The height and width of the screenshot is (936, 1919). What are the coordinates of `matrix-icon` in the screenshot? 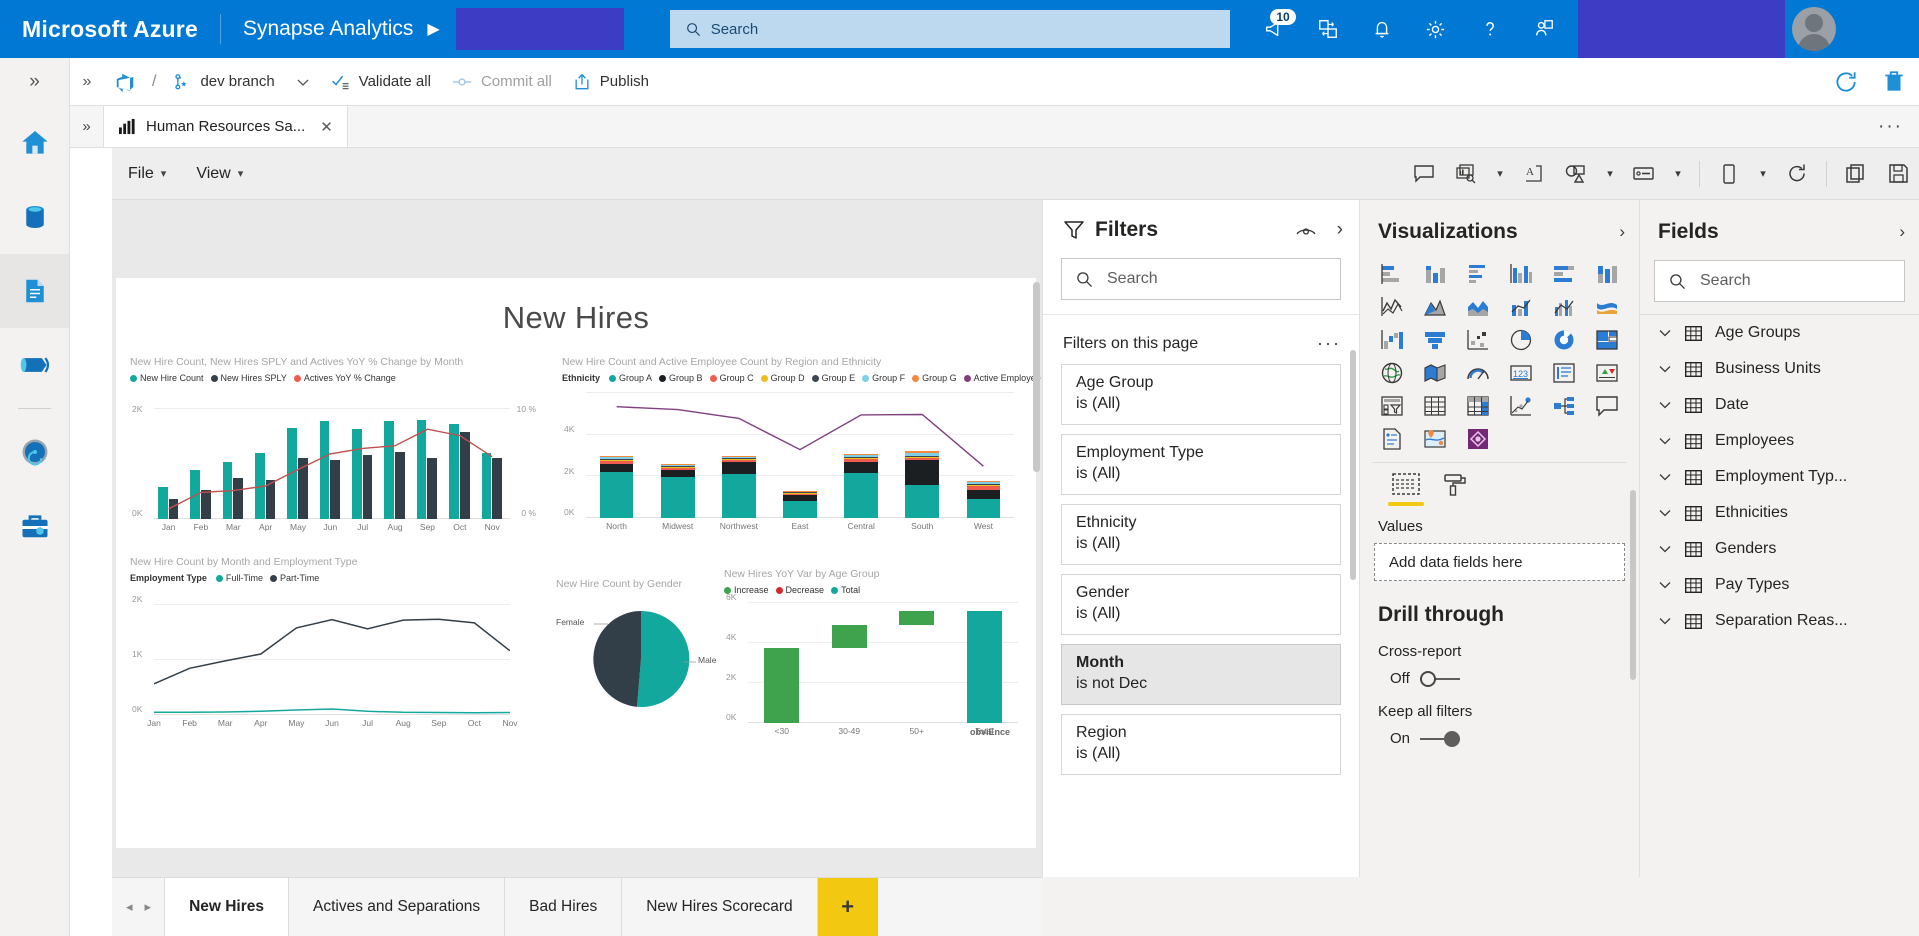 It's located at (1478, 405).